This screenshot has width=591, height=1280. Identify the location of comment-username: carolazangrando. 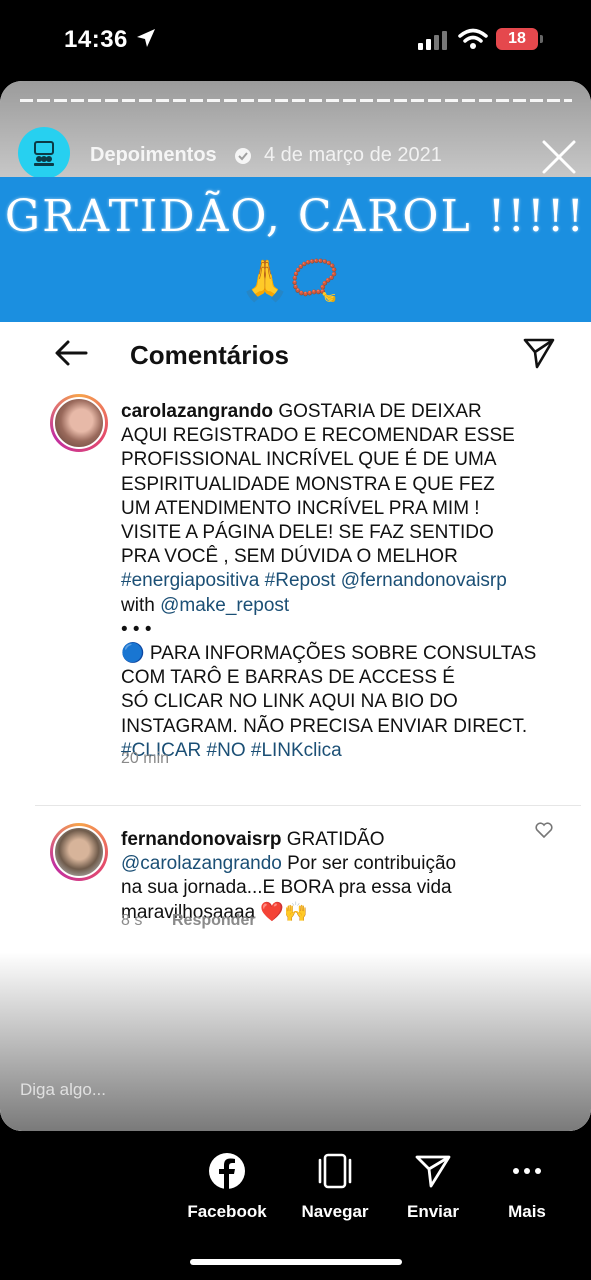
(197, 411).